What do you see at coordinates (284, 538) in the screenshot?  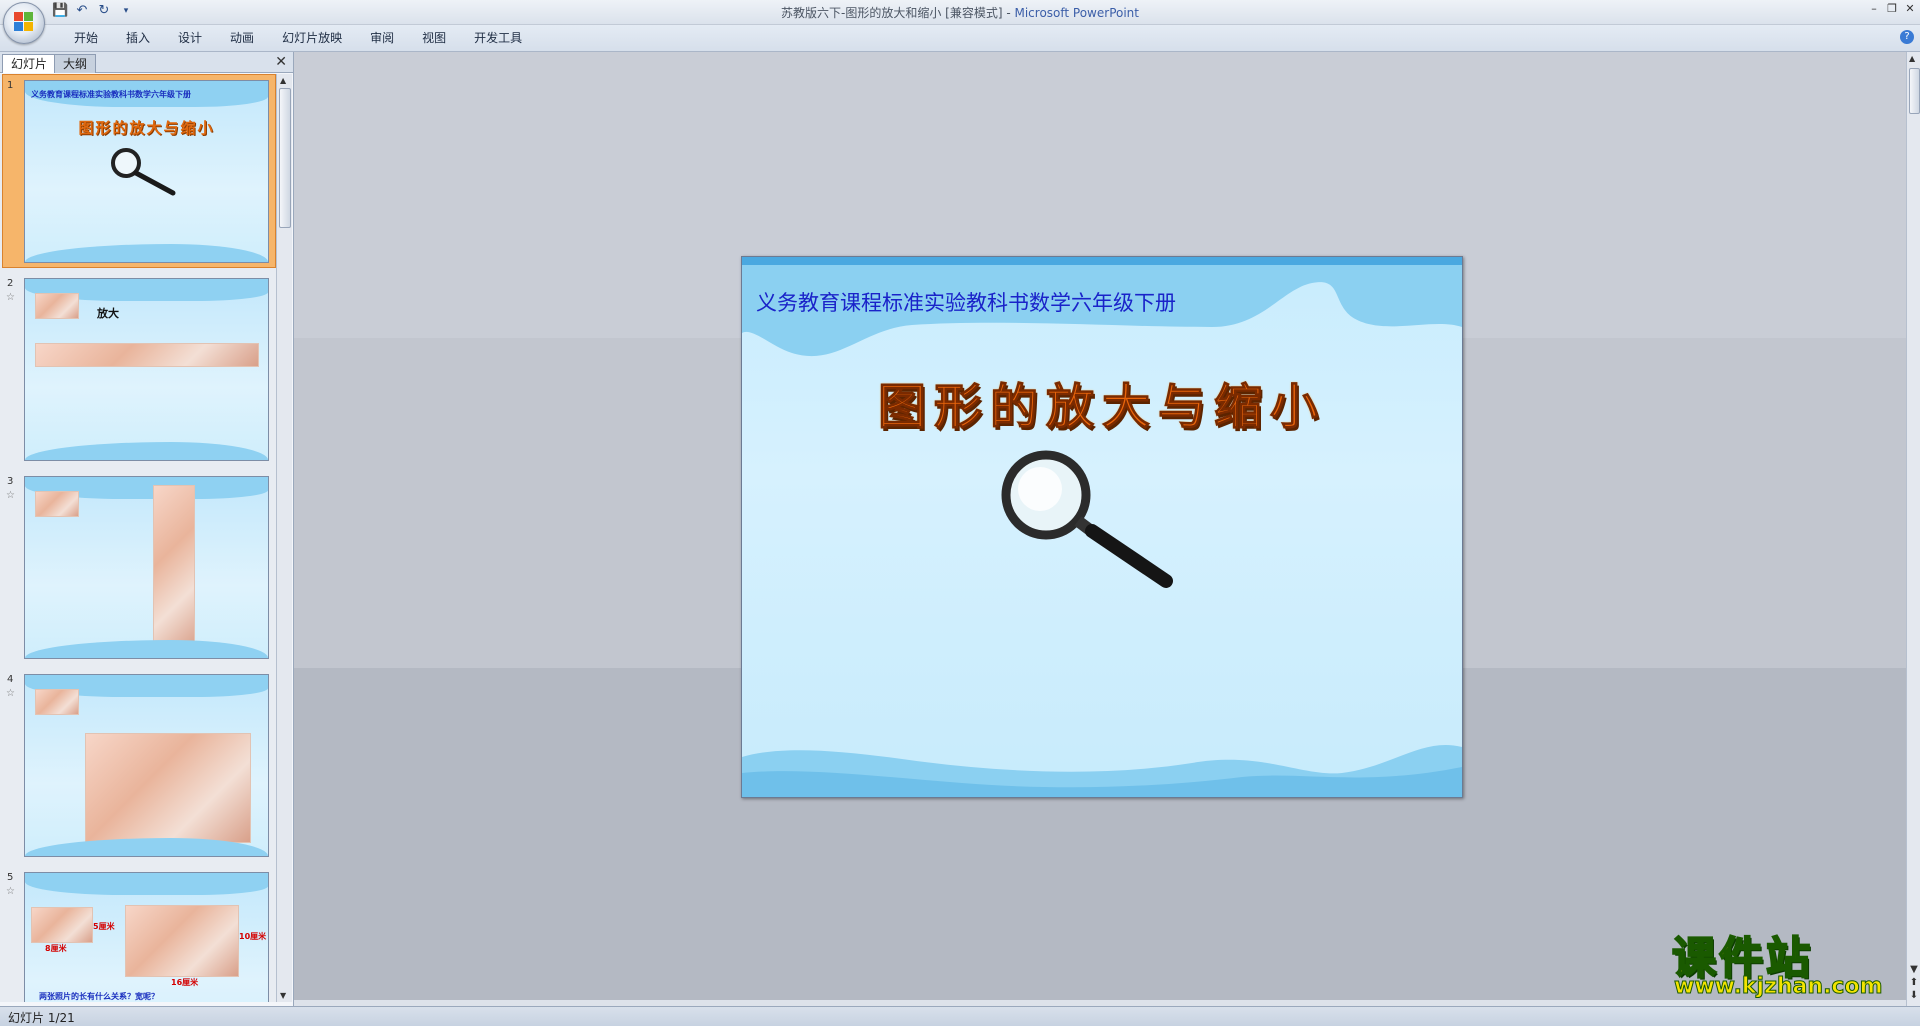 I see `thumbnail-scrollbar: ▲ ▼` at bounding box center [284, 538].